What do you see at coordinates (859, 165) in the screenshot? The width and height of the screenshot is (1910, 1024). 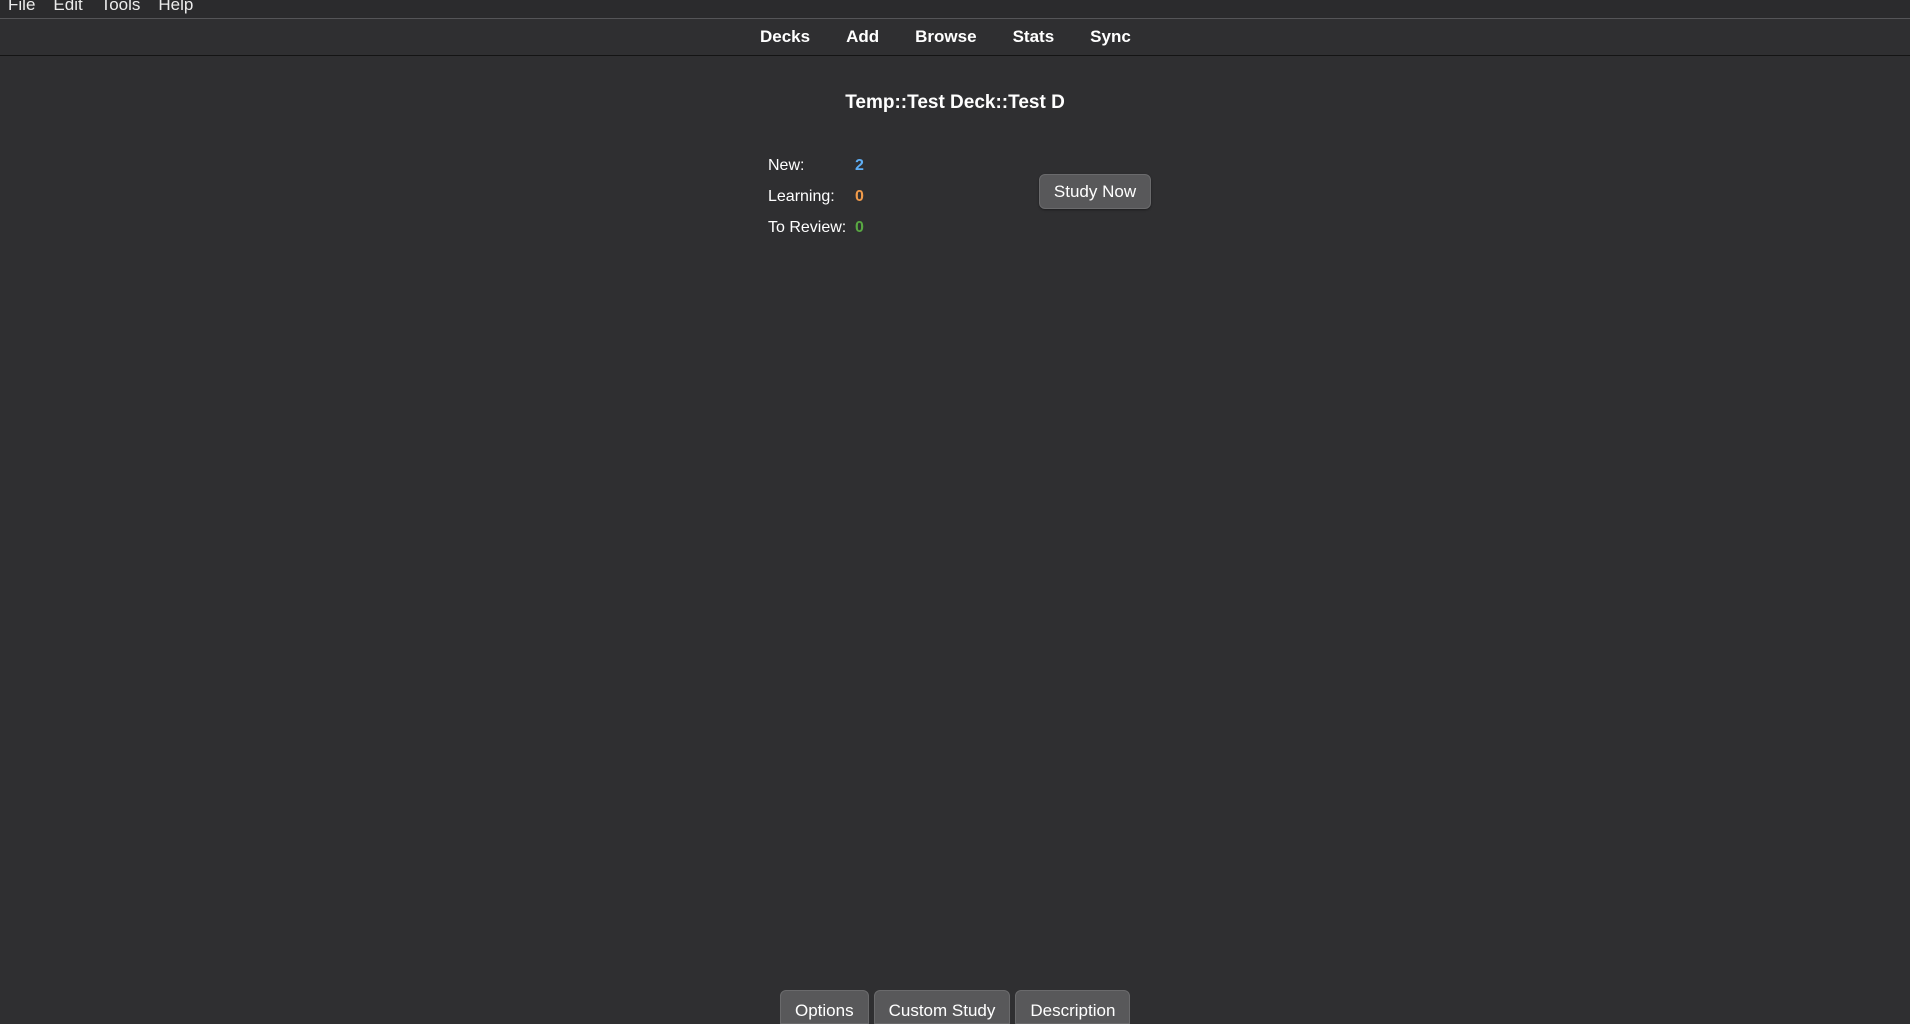 I see `new-count-value: 2` at bounding box center [859, 165].